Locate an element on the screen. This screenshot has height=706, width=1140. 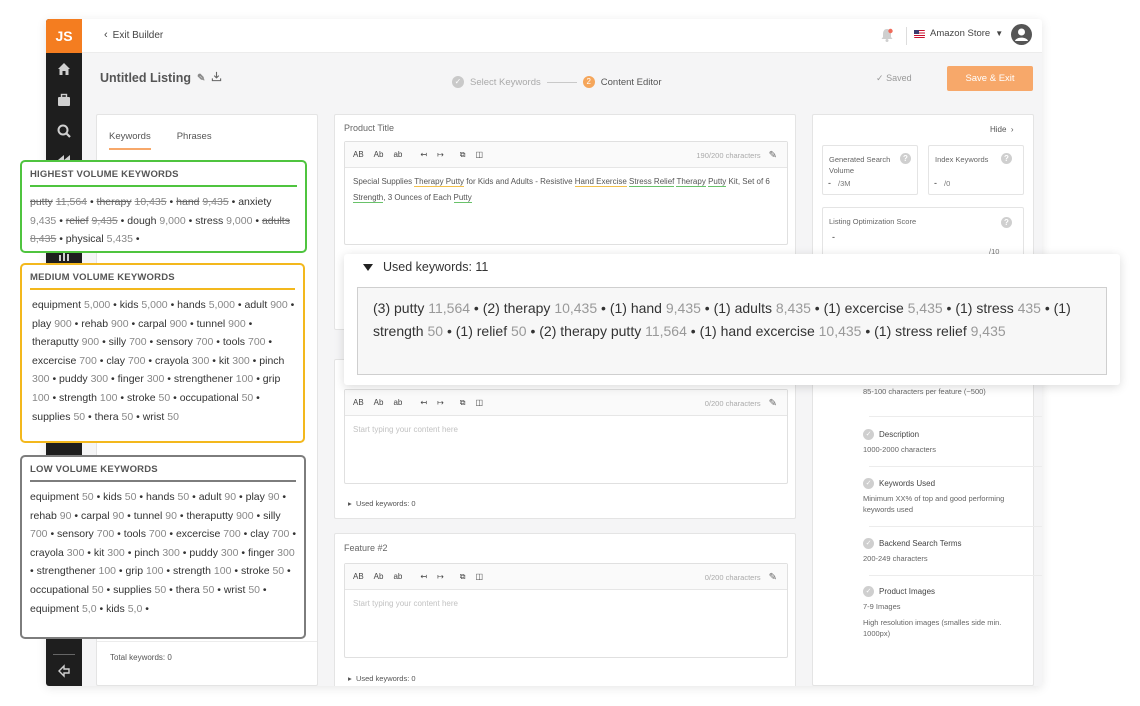
keyword-item: sensory 700 is located at coordinates (85, 534).